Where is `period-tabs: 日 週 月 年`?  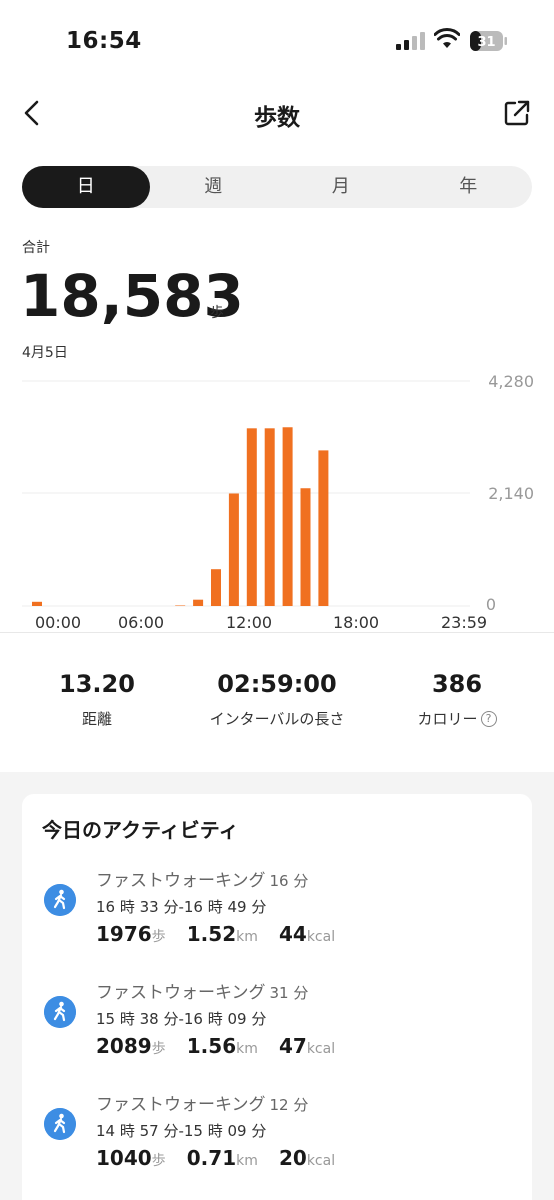
period-tabs: 日 週 月 年 is located at coordinates (277, 187).